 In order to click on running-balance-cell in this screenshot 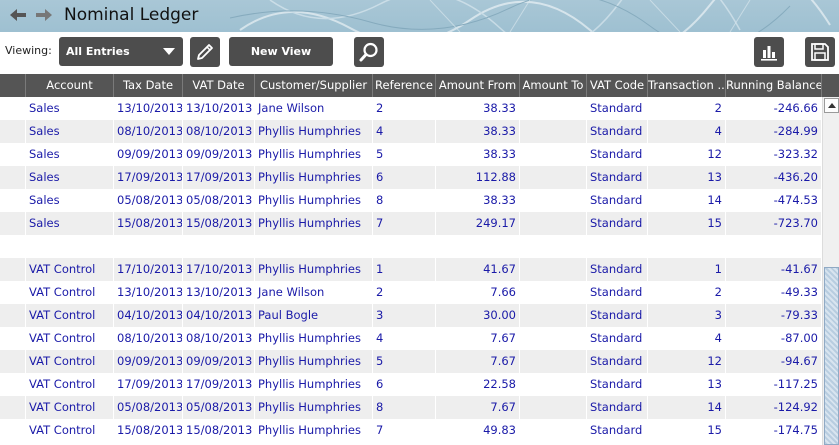, I will do `click(774, 246)`.